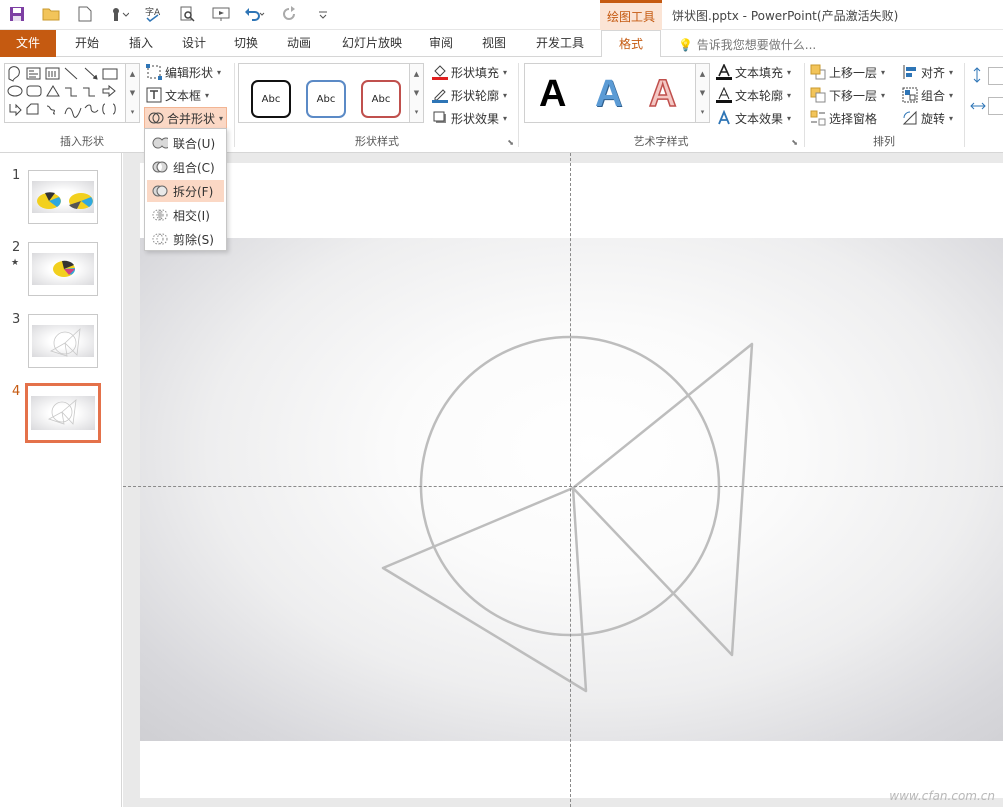 The image size is (1003, 807). What do you see at coordinates (153, 14) in the screenshot?
I see `spelling-icon: 字A` at bounding box center [153, 14].